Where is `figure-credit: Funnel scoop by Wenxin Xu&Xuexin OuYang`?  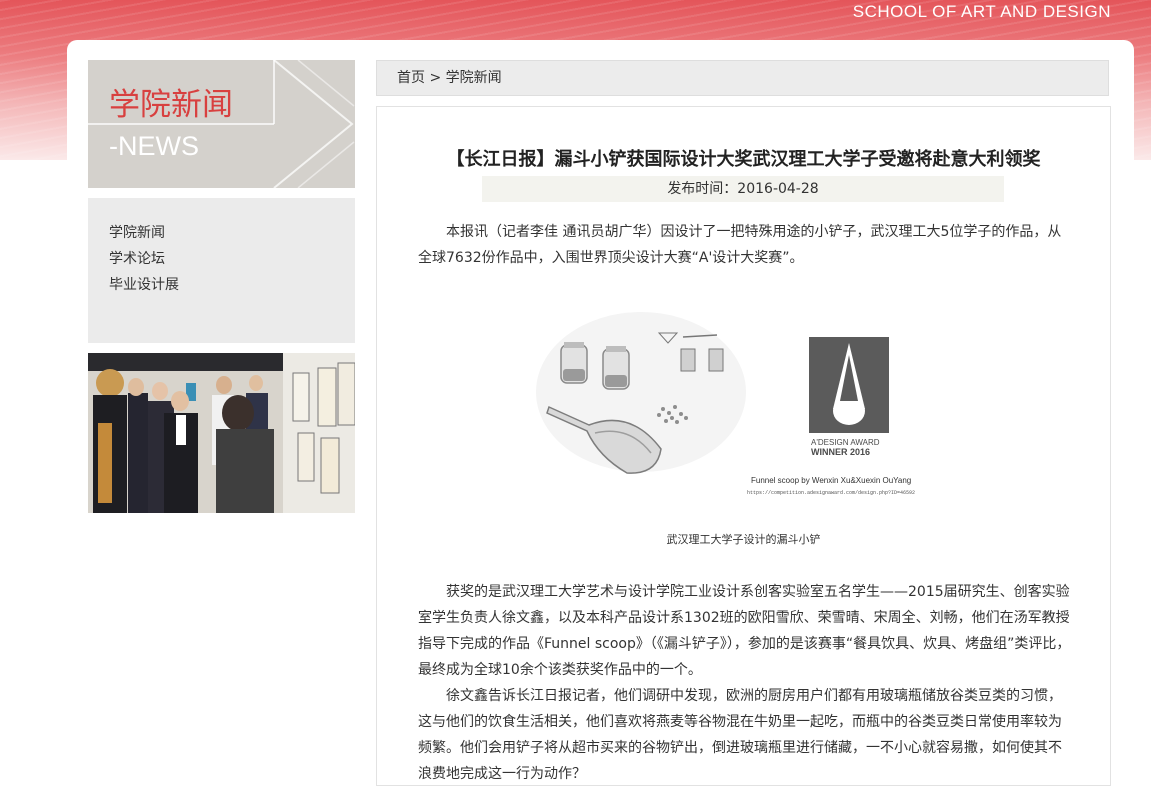
figure-credit: Funnel scoop by Wenxin Xu&Xuexin OuYang is located at coordinates (831, 480).